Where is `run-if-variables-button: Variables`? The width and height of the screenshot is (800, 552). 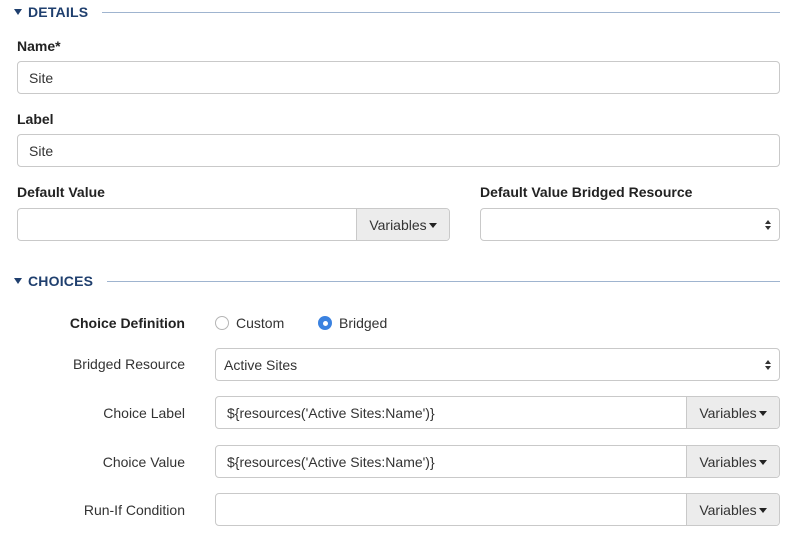
run-if-variables-button: Variables is located at coordinates (732, 509).